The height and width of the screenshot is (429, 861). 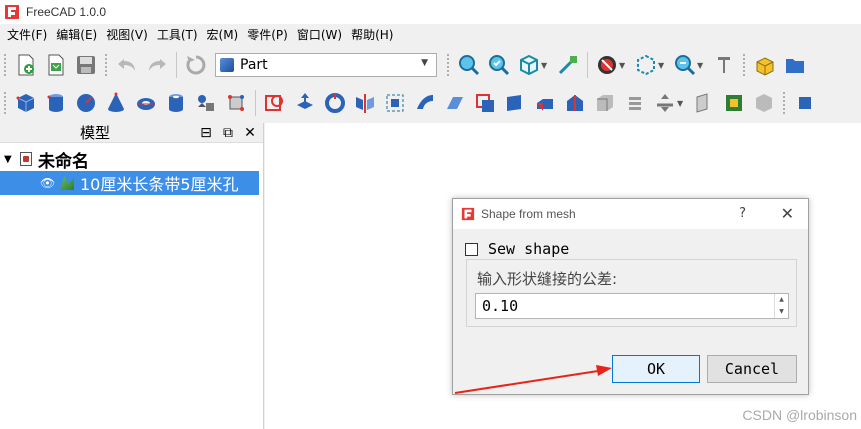 I want to click on title-bar: FreeCAD 1.0.0, so click(x=430, y=12).